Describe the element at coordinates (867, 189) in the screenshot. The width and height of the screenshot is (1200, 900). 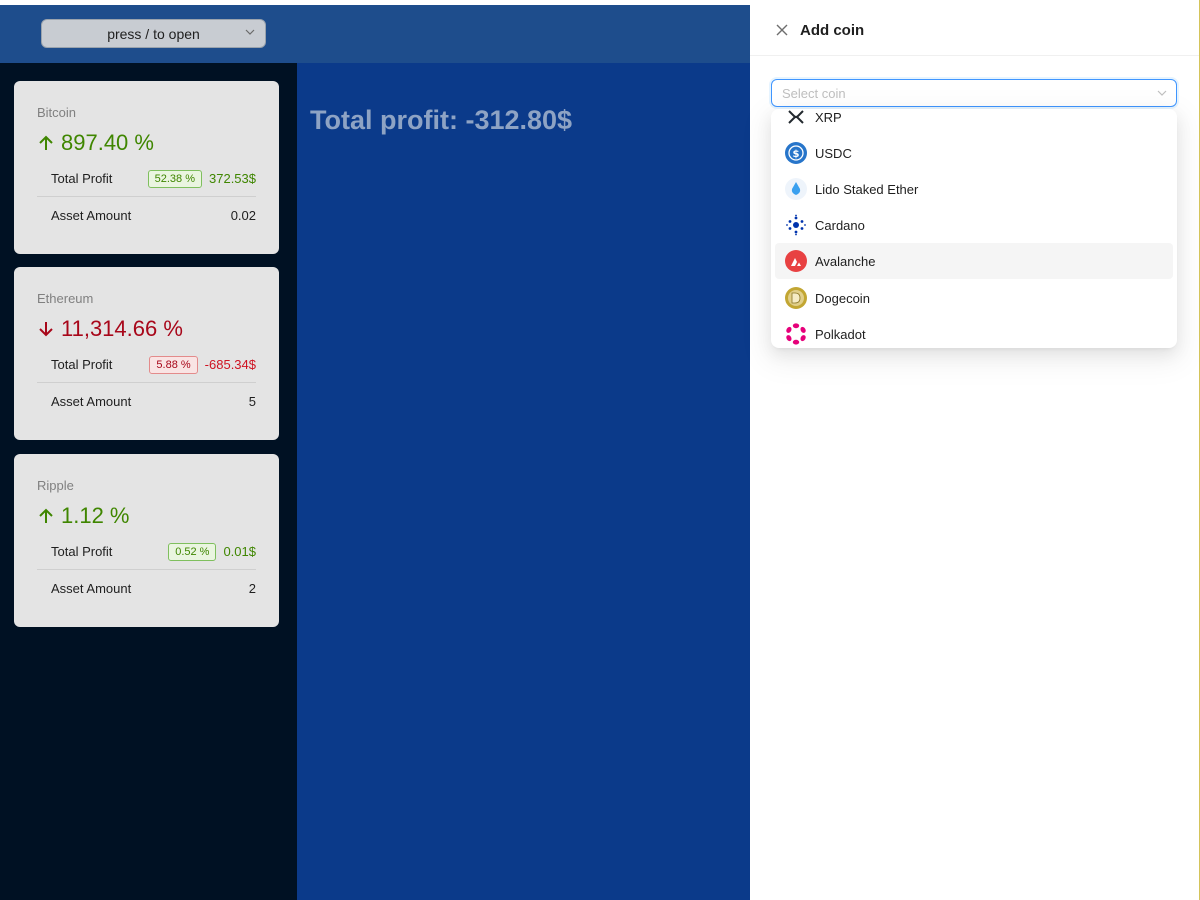
I see `coin-option-label: Lido Staked Ether` at that location.